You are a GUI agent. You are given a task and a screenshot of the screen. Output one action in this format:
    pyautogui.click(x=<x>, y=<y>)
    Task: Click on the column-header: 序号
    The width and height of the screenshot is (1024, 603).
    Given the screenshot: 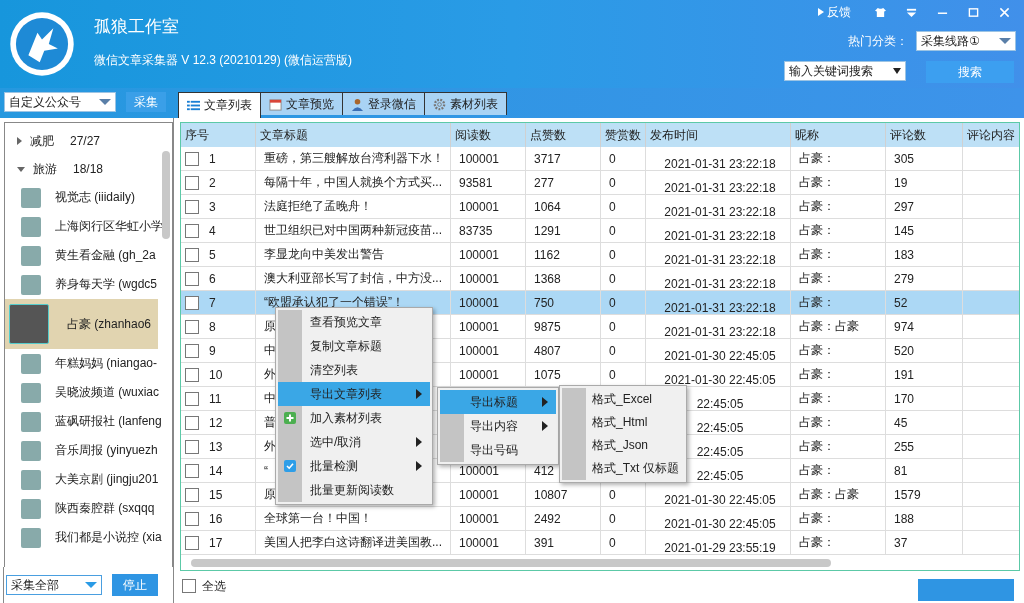 What is the action you would take?
    pyautogui.click(x=218, y=135)
    